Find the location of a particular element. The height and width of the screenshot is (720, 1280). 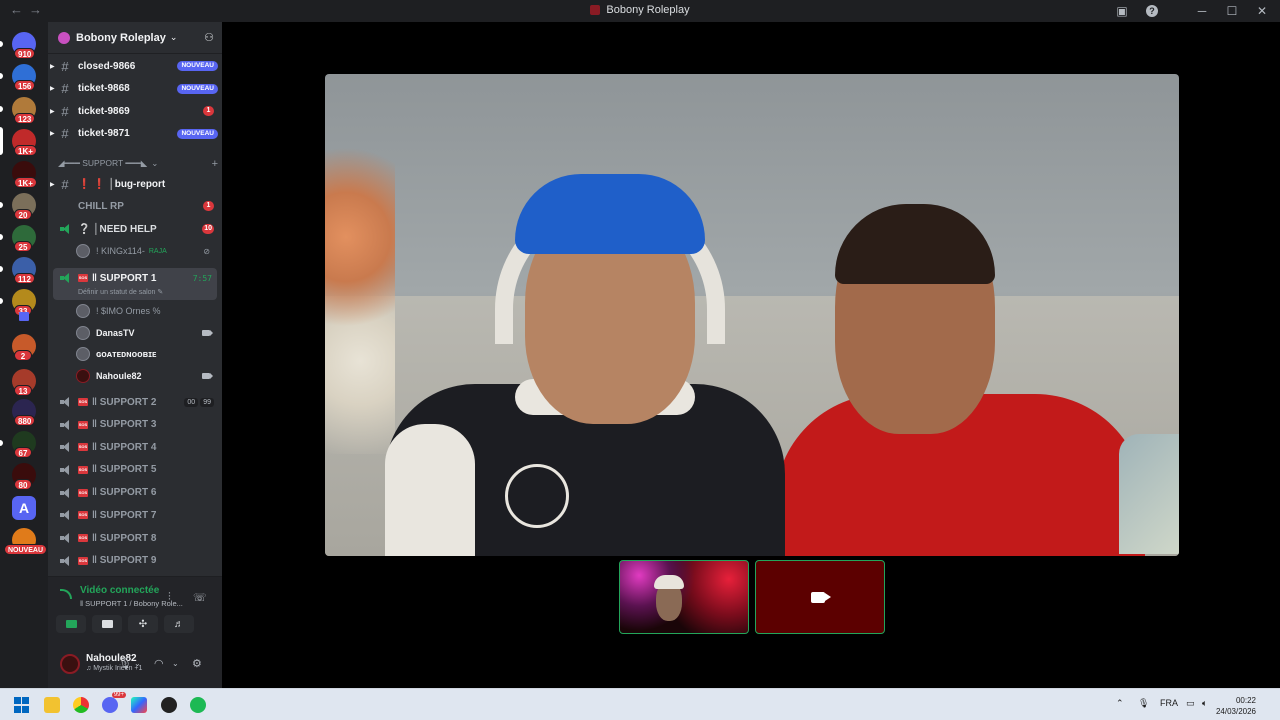

spotify-icon is located at coordinates (198, 705).